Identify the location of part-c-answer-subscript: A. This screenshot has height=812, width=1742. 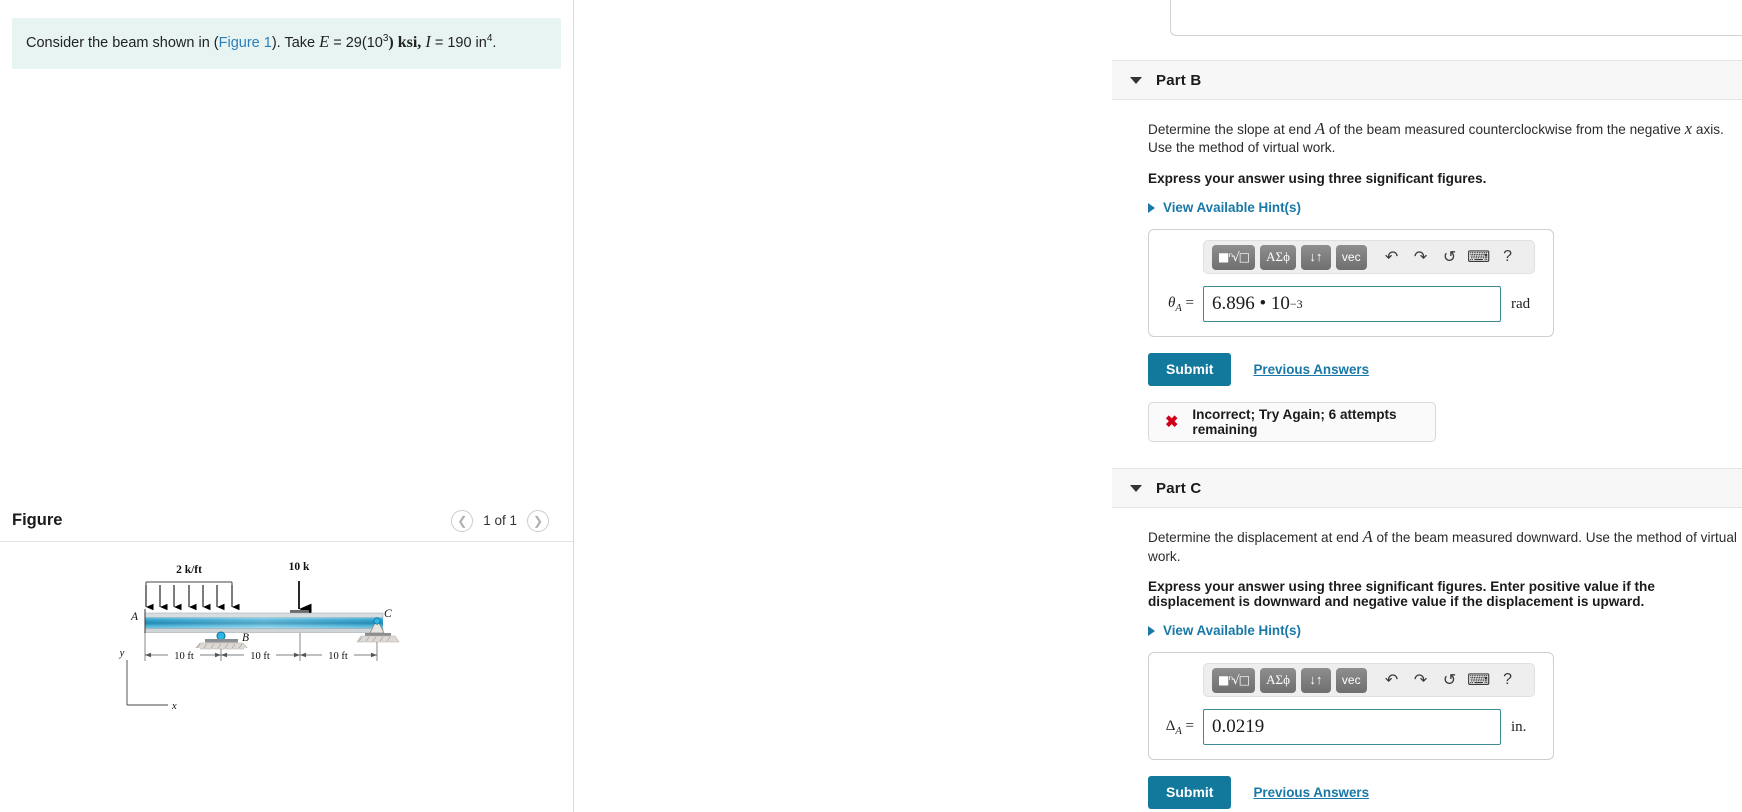
(1178, 731).